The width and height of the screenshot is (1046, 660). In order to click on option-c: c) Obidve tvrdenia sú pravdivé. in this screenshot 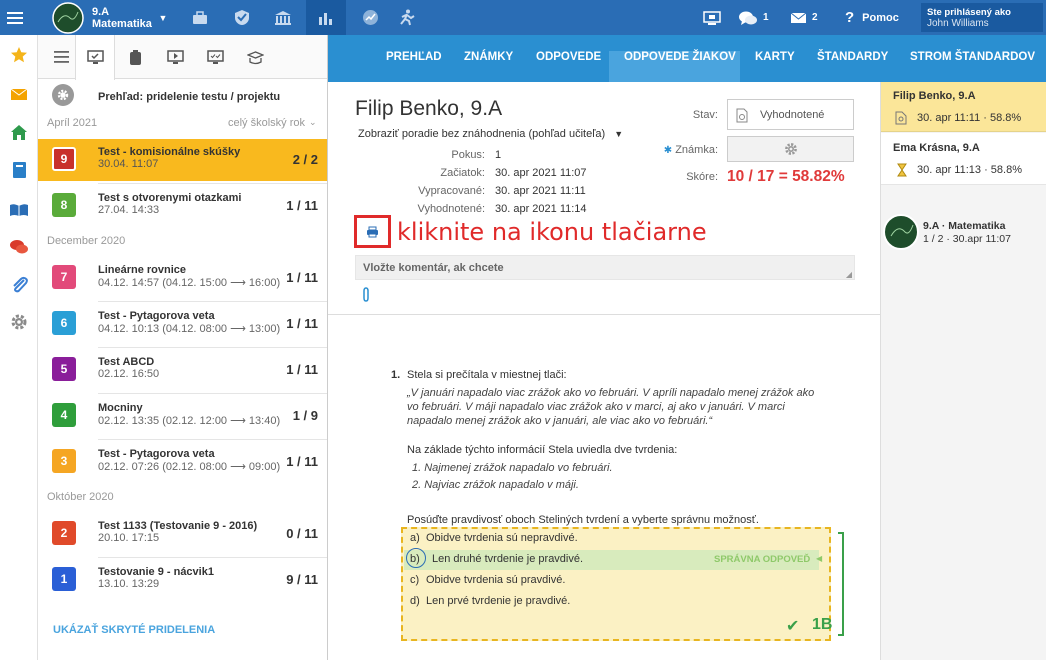, I will do `click(611, 581)`.